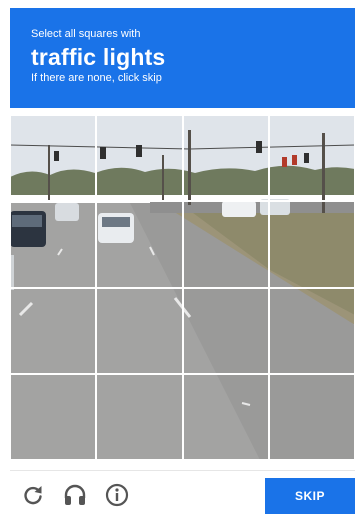 This screenshot has height=522, width=358. What do you see at coordinates (75, 495) in the screenshot?
I see `headphones-icon` at bounding box center [75, 495].